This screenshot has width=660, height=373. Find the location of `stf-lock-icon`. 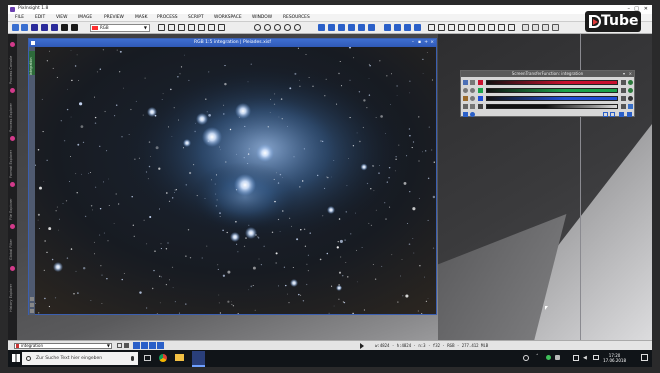

stf-lock-icon is located at coordinates (623, 90).